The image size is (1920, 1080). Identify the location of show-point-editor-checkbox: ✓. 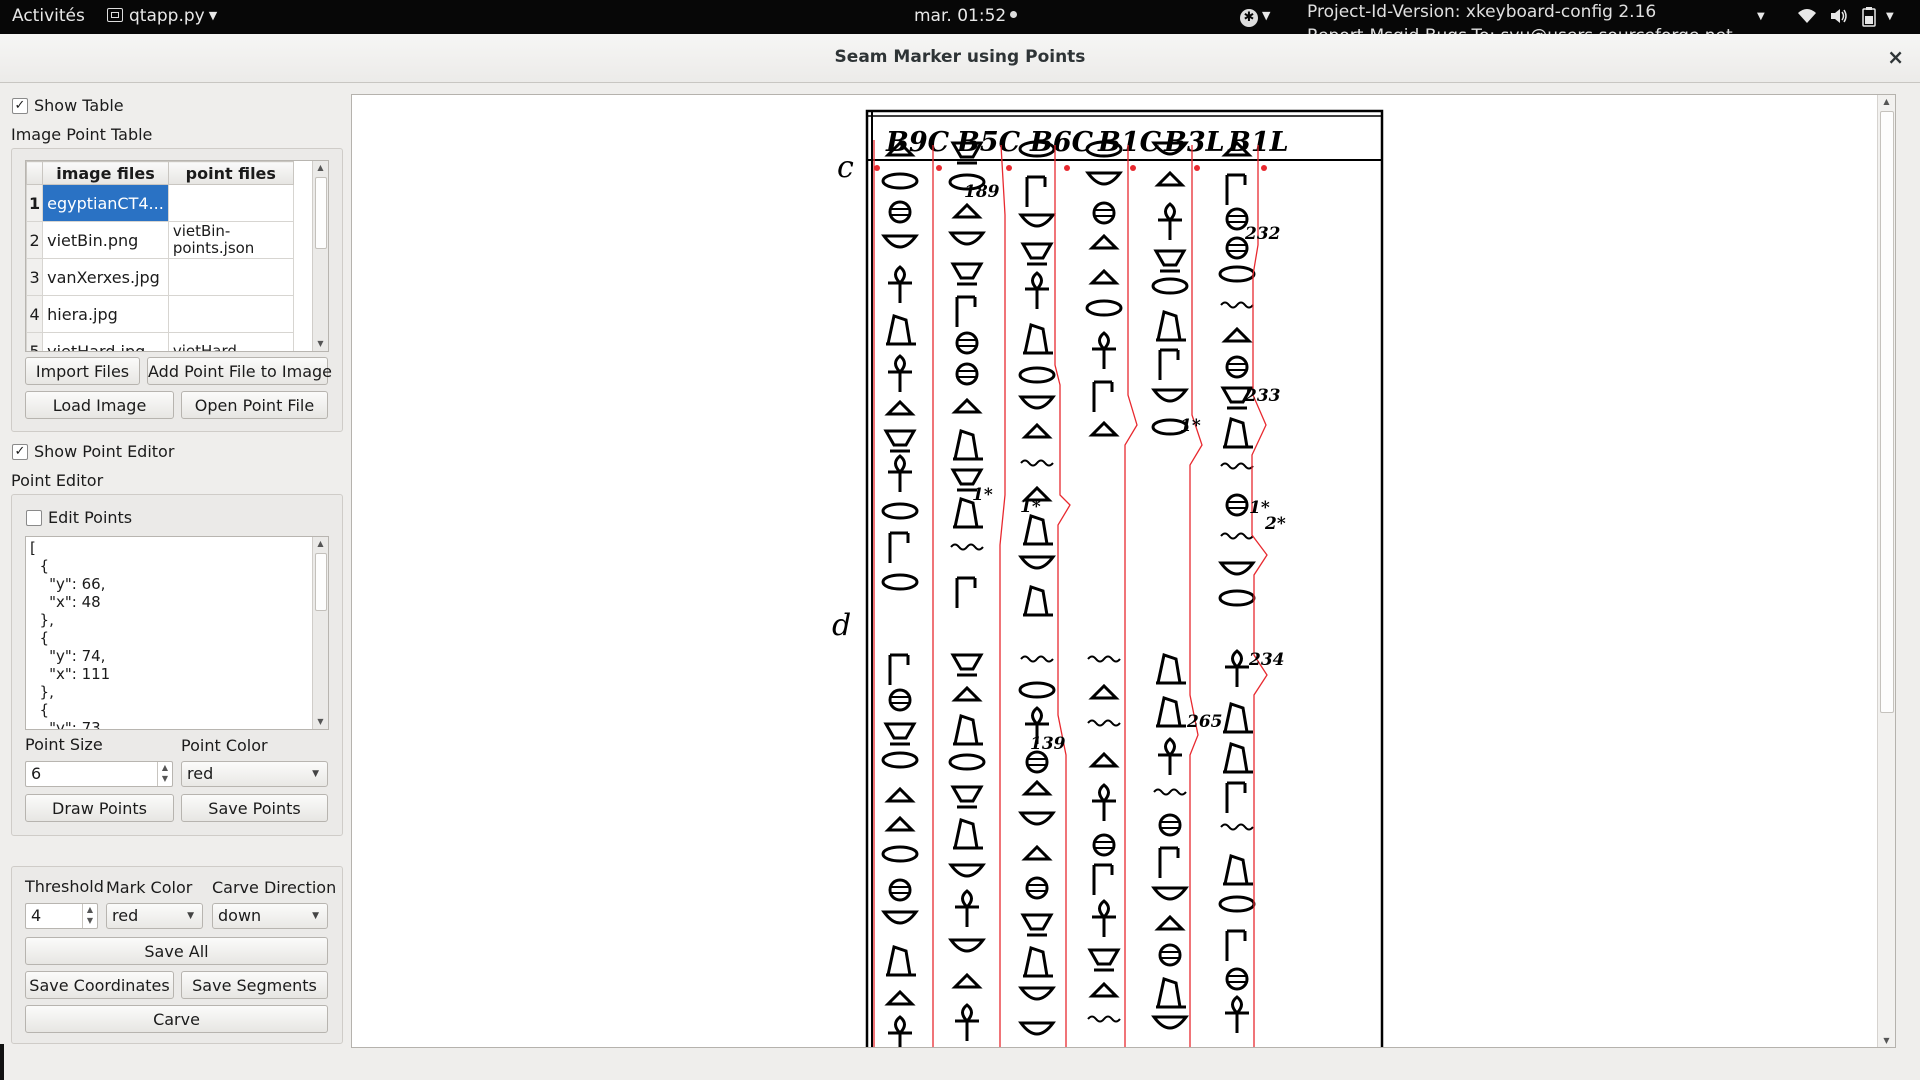
(20, 452).